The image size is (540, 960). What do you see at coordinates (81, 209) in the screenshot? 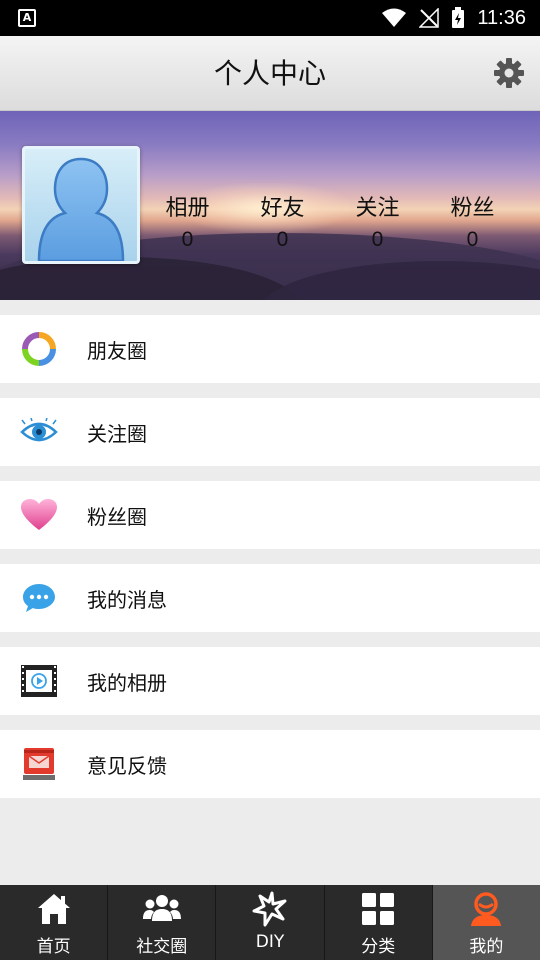
I see `user-silhouette-icon` at bounding box center [81, 209].